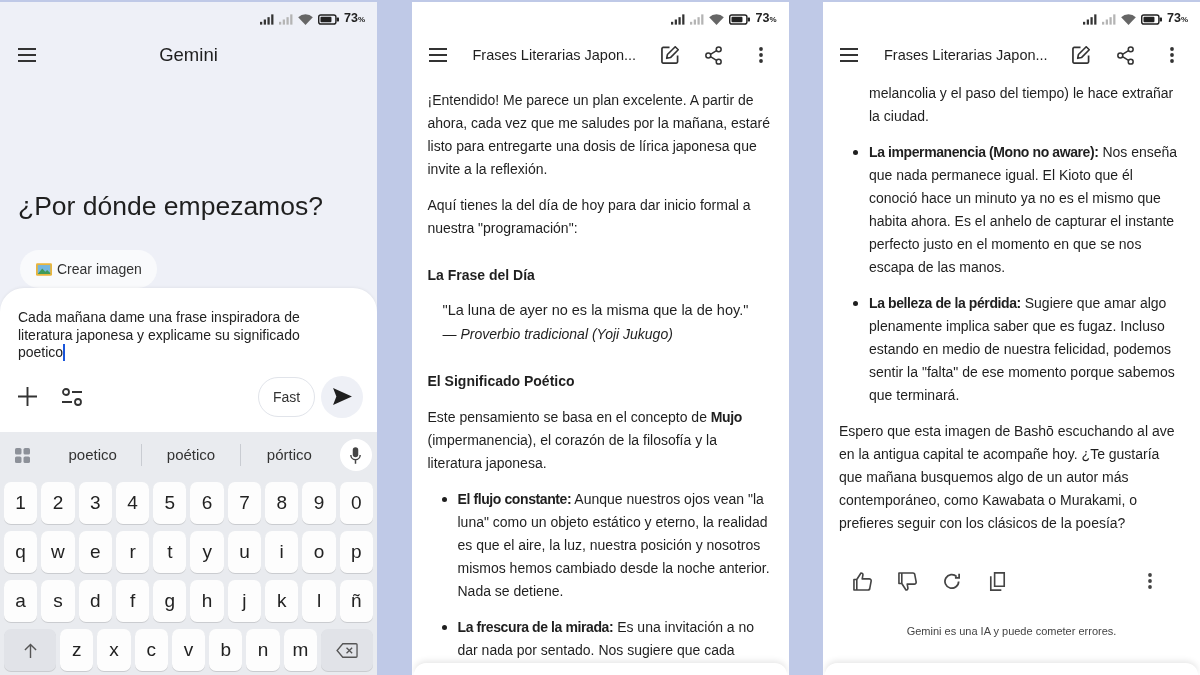 The width and height of the screenshot is (1200, 675). What do you see at coordinates (170, 206) in the screenshot?
I see `greeting-heading: ¿Por dónde empezamos?` at bounding box center [170, 206].